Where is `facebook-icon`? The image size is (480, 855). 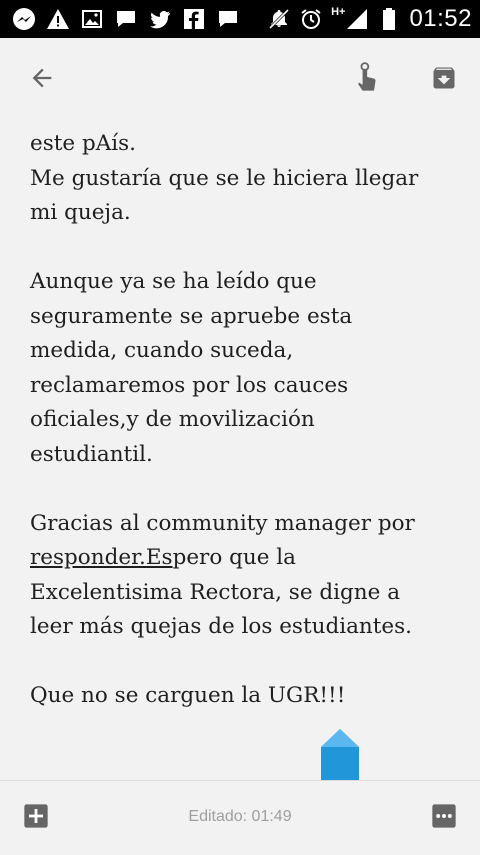
facebook-icon is located at coordinates (194, 19).